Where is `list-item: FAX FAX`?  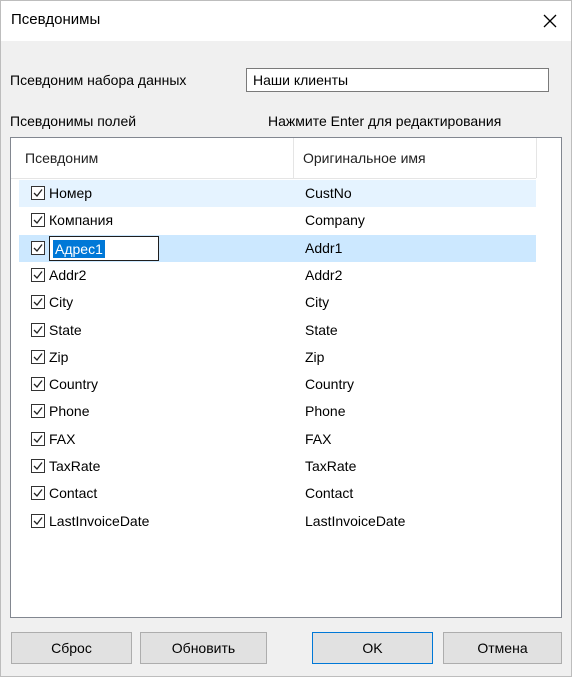
list-item: FAX FAX is located at coordinates (277, 439).